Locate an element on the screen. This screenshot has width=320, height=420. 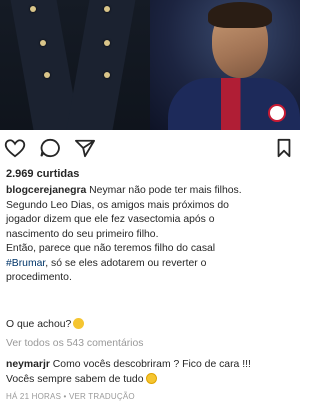
hashtag-link: #Brumar is located at coordinates (25, 263).